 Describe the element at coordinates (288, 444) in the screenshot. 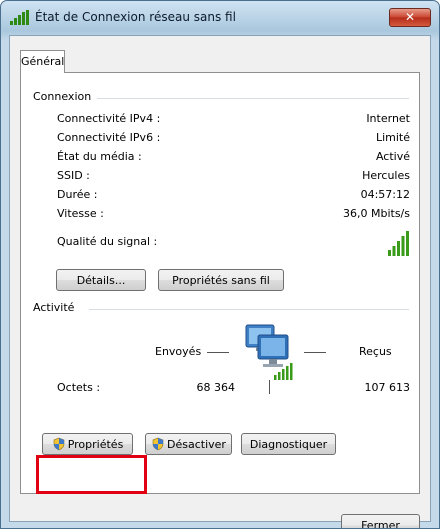

I see `diagnose-button: Diagnostiquer` at that location.